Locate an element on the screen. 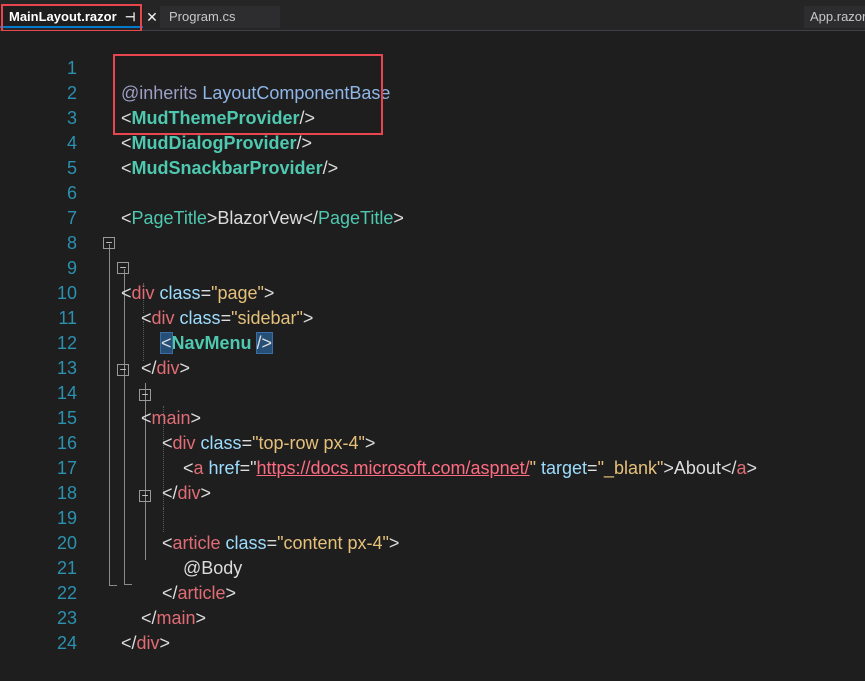 Image resolution: width=865 pixels, height=681 pixels. tab-label: MainLayout.razor is located at coordinates (63, 16).